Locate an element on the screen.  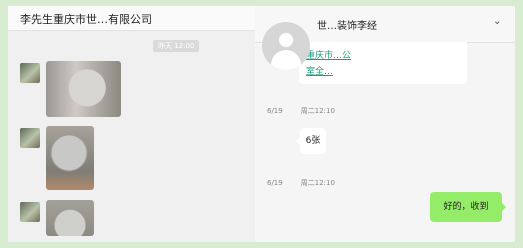
time-divider: 昨天 12:00 is located at coordinates (176, 46).